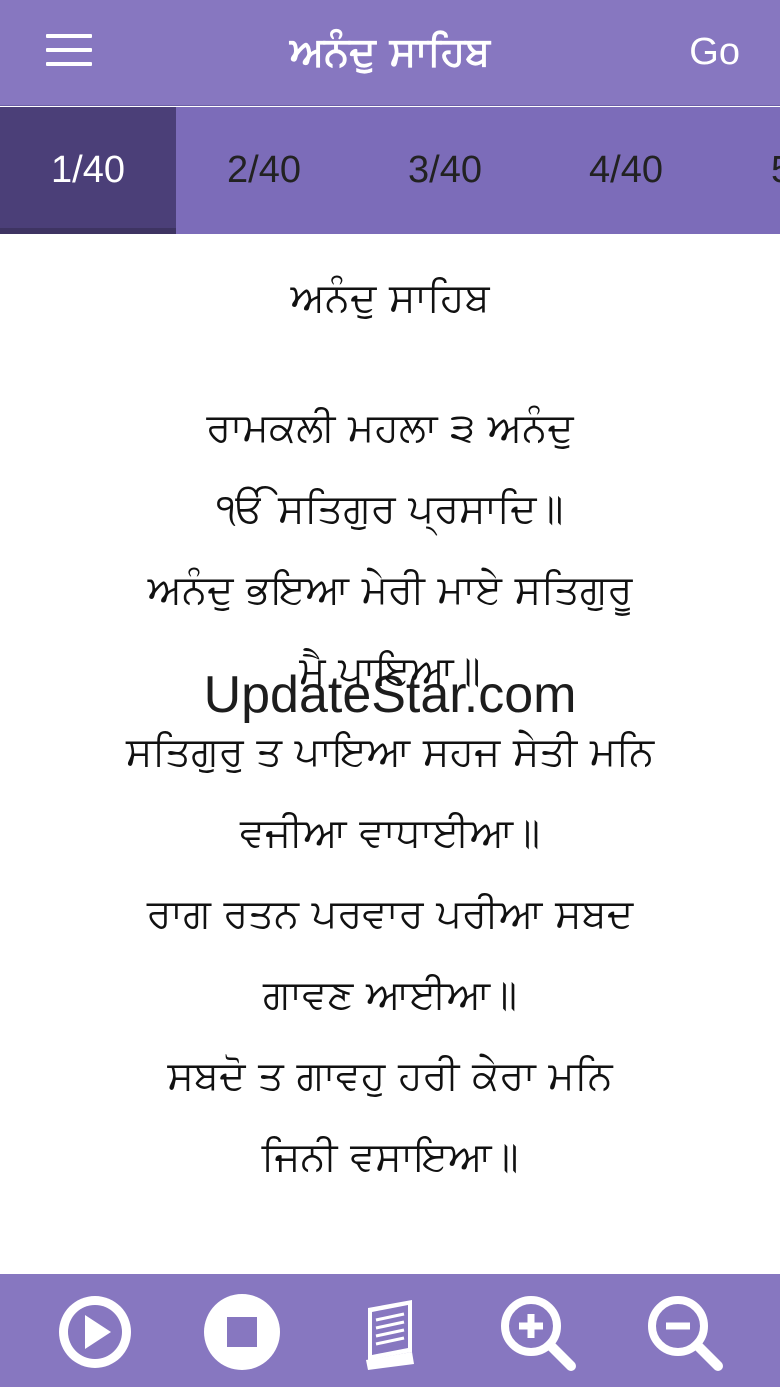 This screenshot has width=780, height=1387. I want to click on watermark: UpdateStar.com, so click(390, 695).